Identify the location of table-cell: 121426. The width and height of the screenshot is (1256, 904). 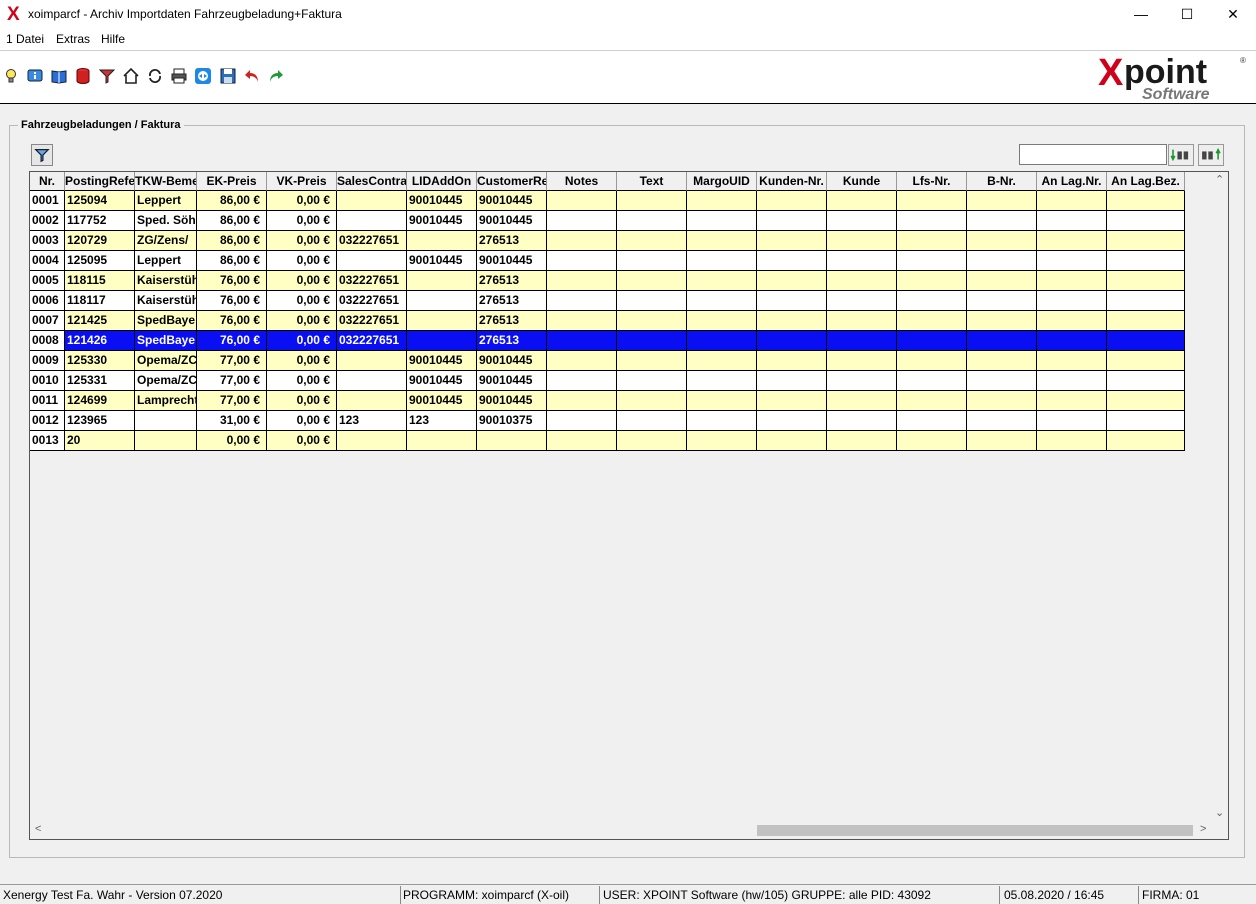
(100, 341).